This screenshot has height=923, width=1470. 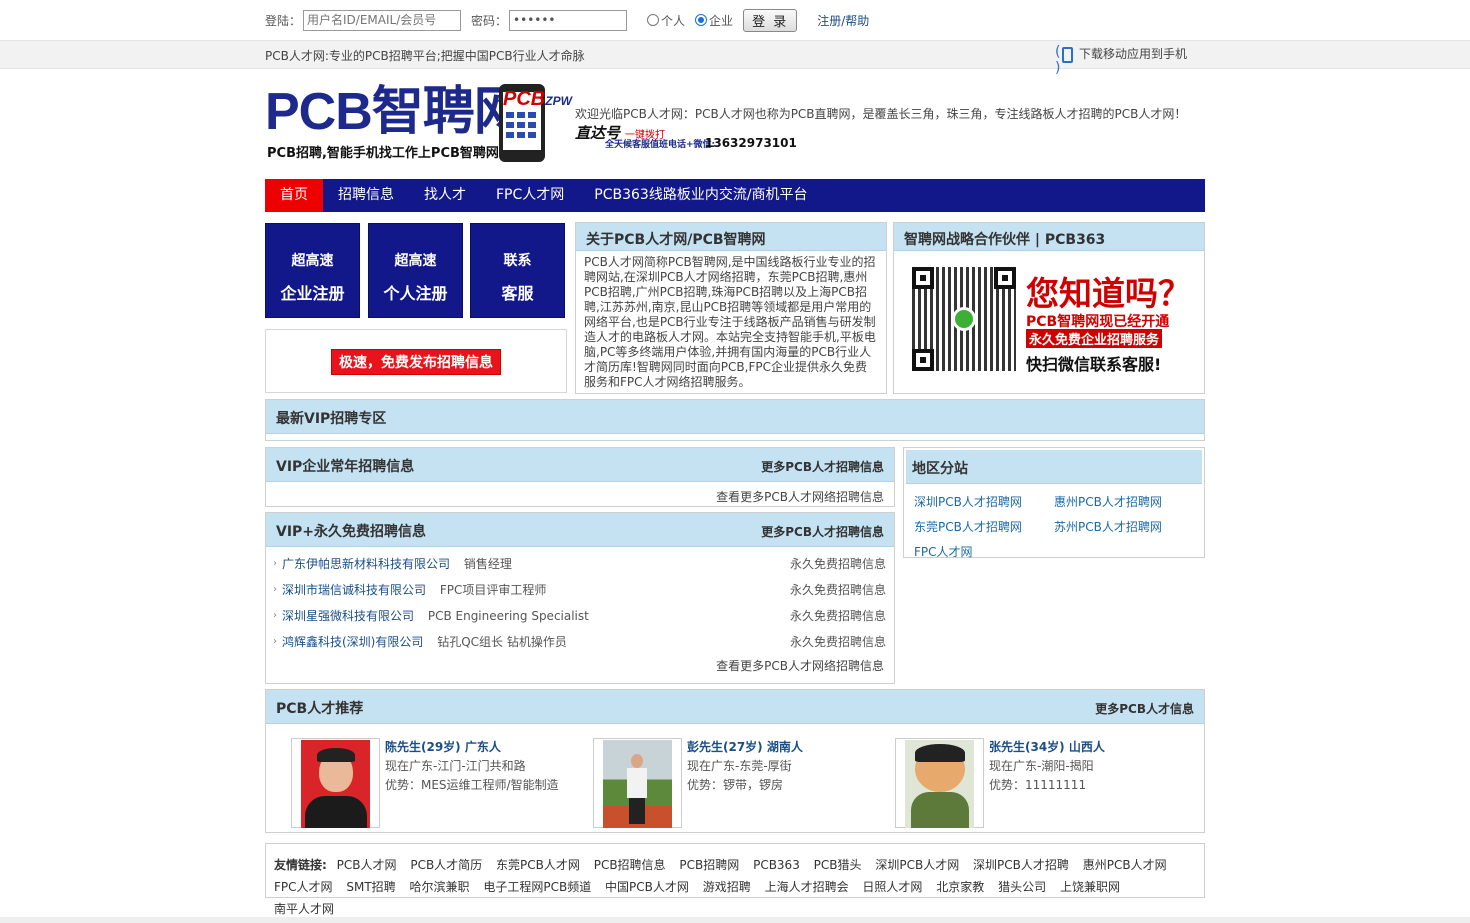 What do you see at coordinates (283, 20) in the screenshot?
I see `username-label: 登陆：` at bounding box center [283, 20].